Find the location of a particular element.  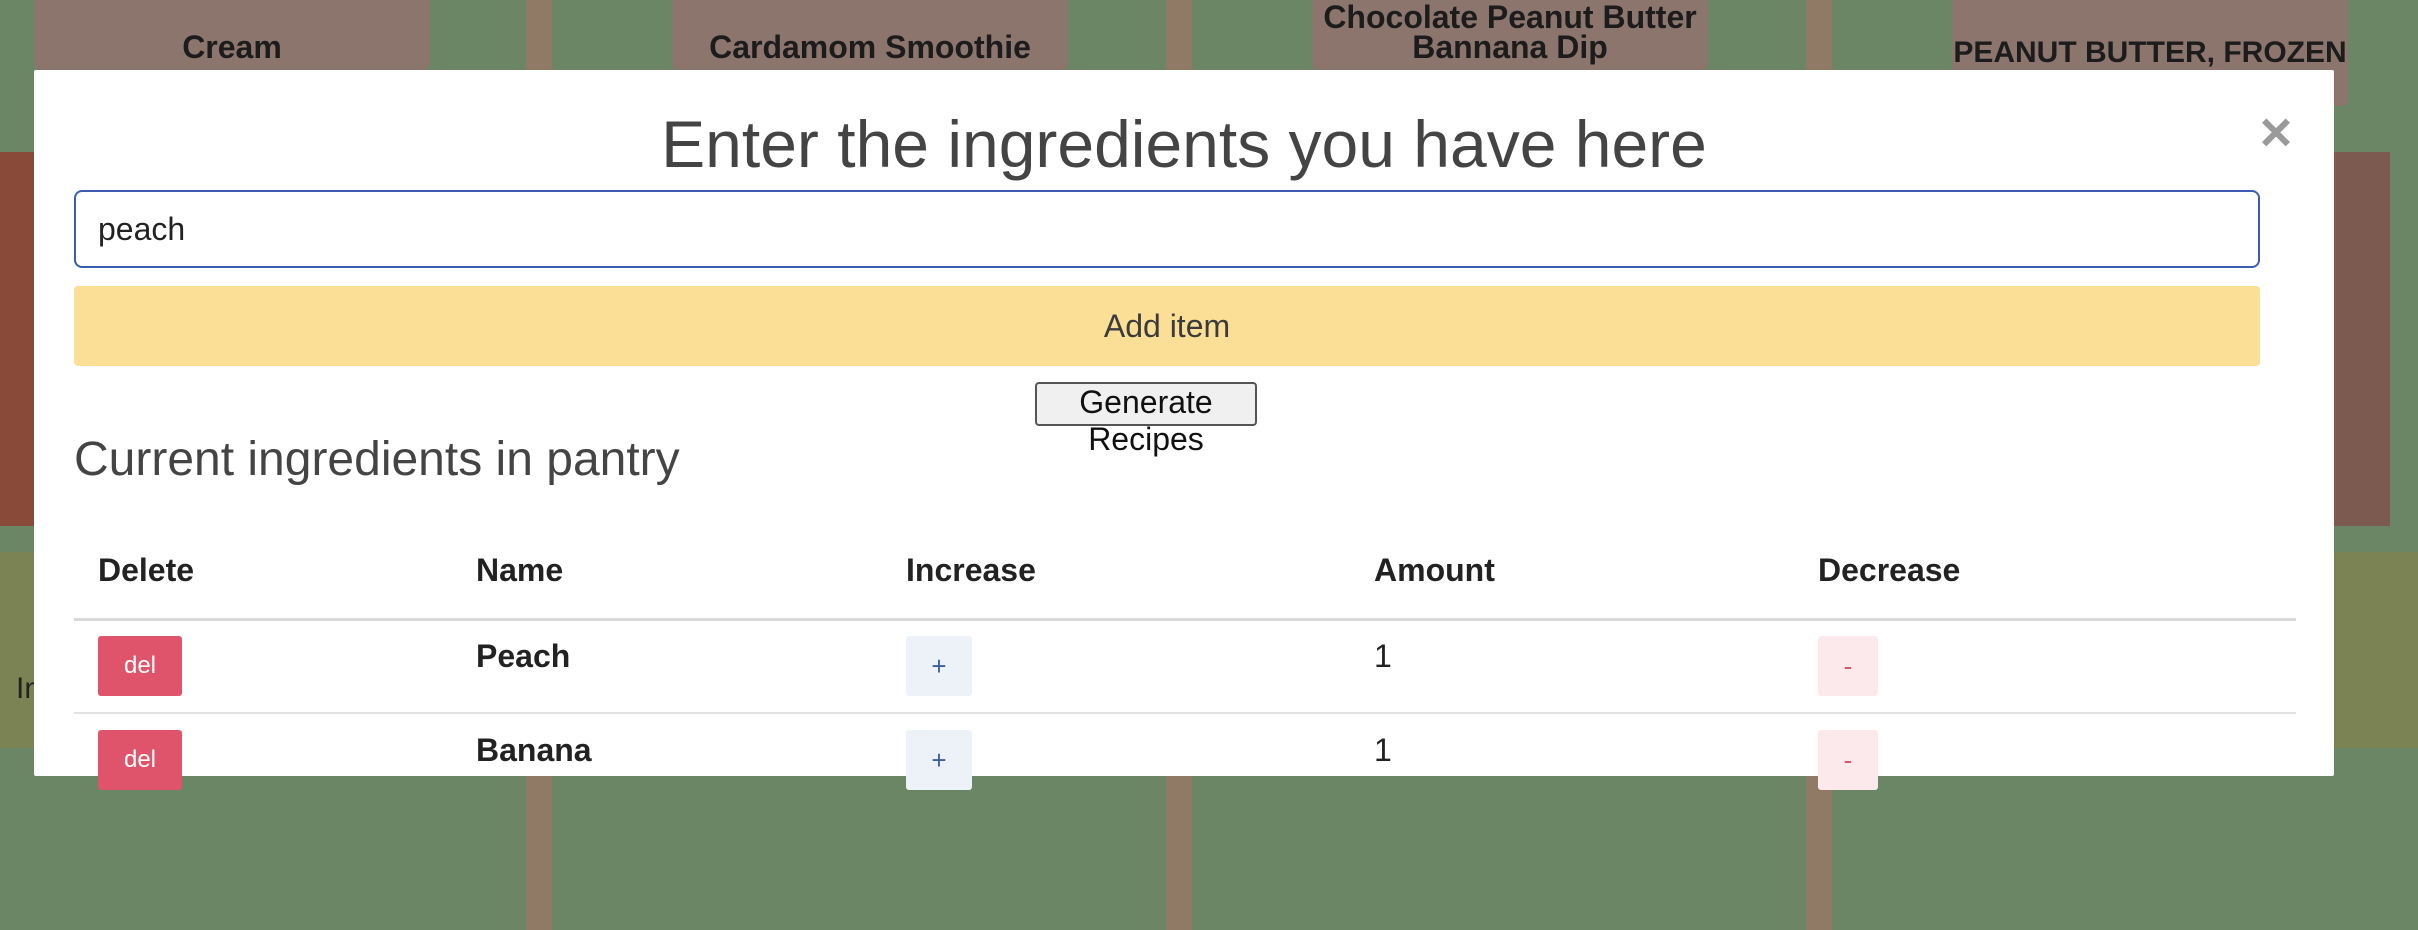

header-divider is located at coordinates (1185, 619).